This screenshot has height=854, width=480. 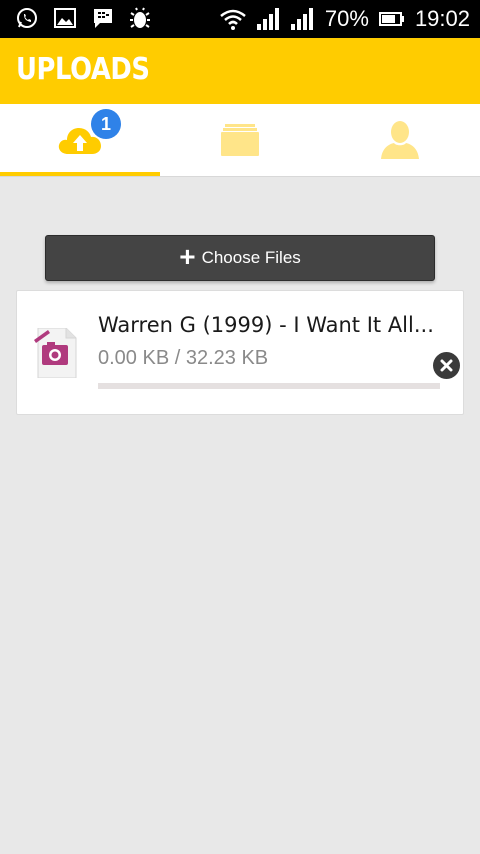 I want to click on tab-account, so click(x=400, y=140).